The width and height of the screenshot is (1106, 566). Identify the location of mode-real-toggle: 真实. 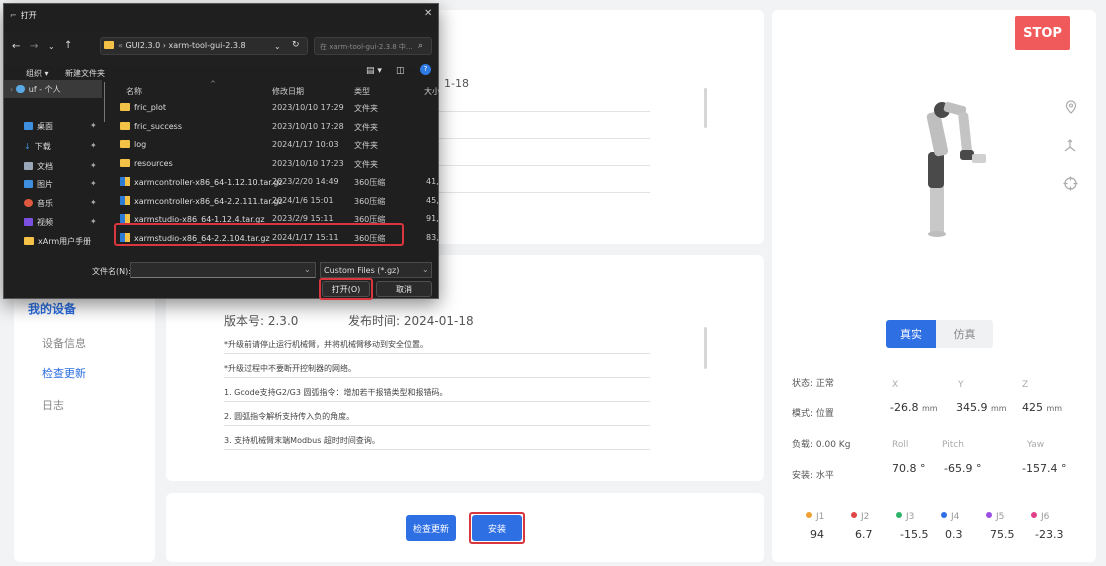
(911, 334).